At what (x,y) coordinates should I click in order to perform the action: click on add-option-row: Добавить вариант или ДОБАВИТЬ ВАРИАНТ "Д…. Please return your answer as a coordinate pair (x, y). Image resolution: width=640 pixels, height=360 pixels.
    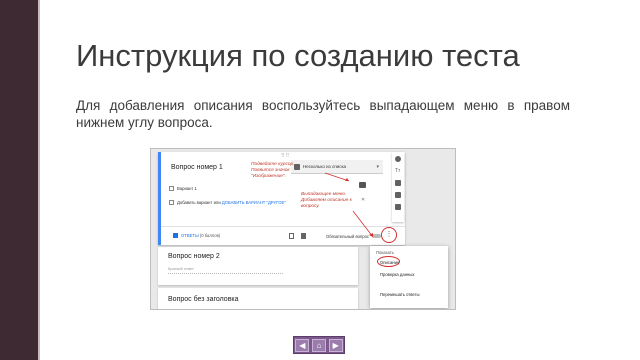
    Looking at the image, I should click on (227, 203).